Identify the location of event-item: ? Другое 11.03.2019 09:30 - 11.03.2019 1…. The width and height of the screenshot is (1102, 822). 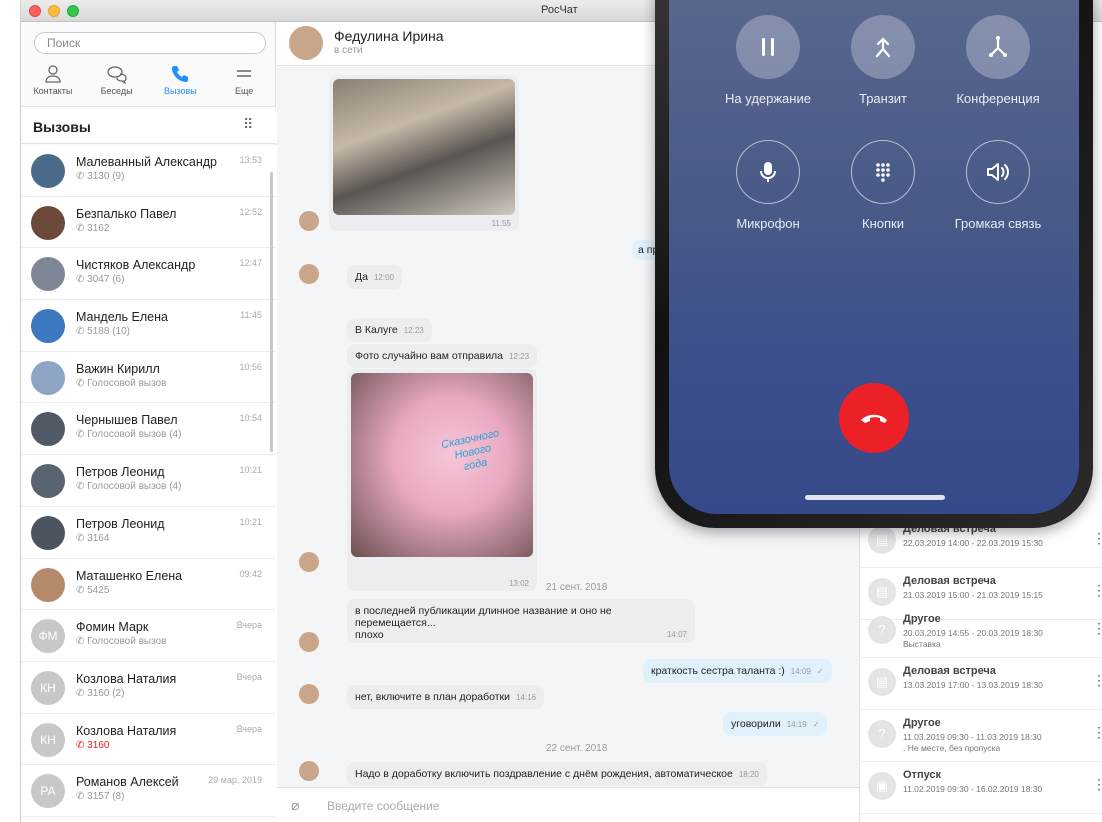
(981, 736).